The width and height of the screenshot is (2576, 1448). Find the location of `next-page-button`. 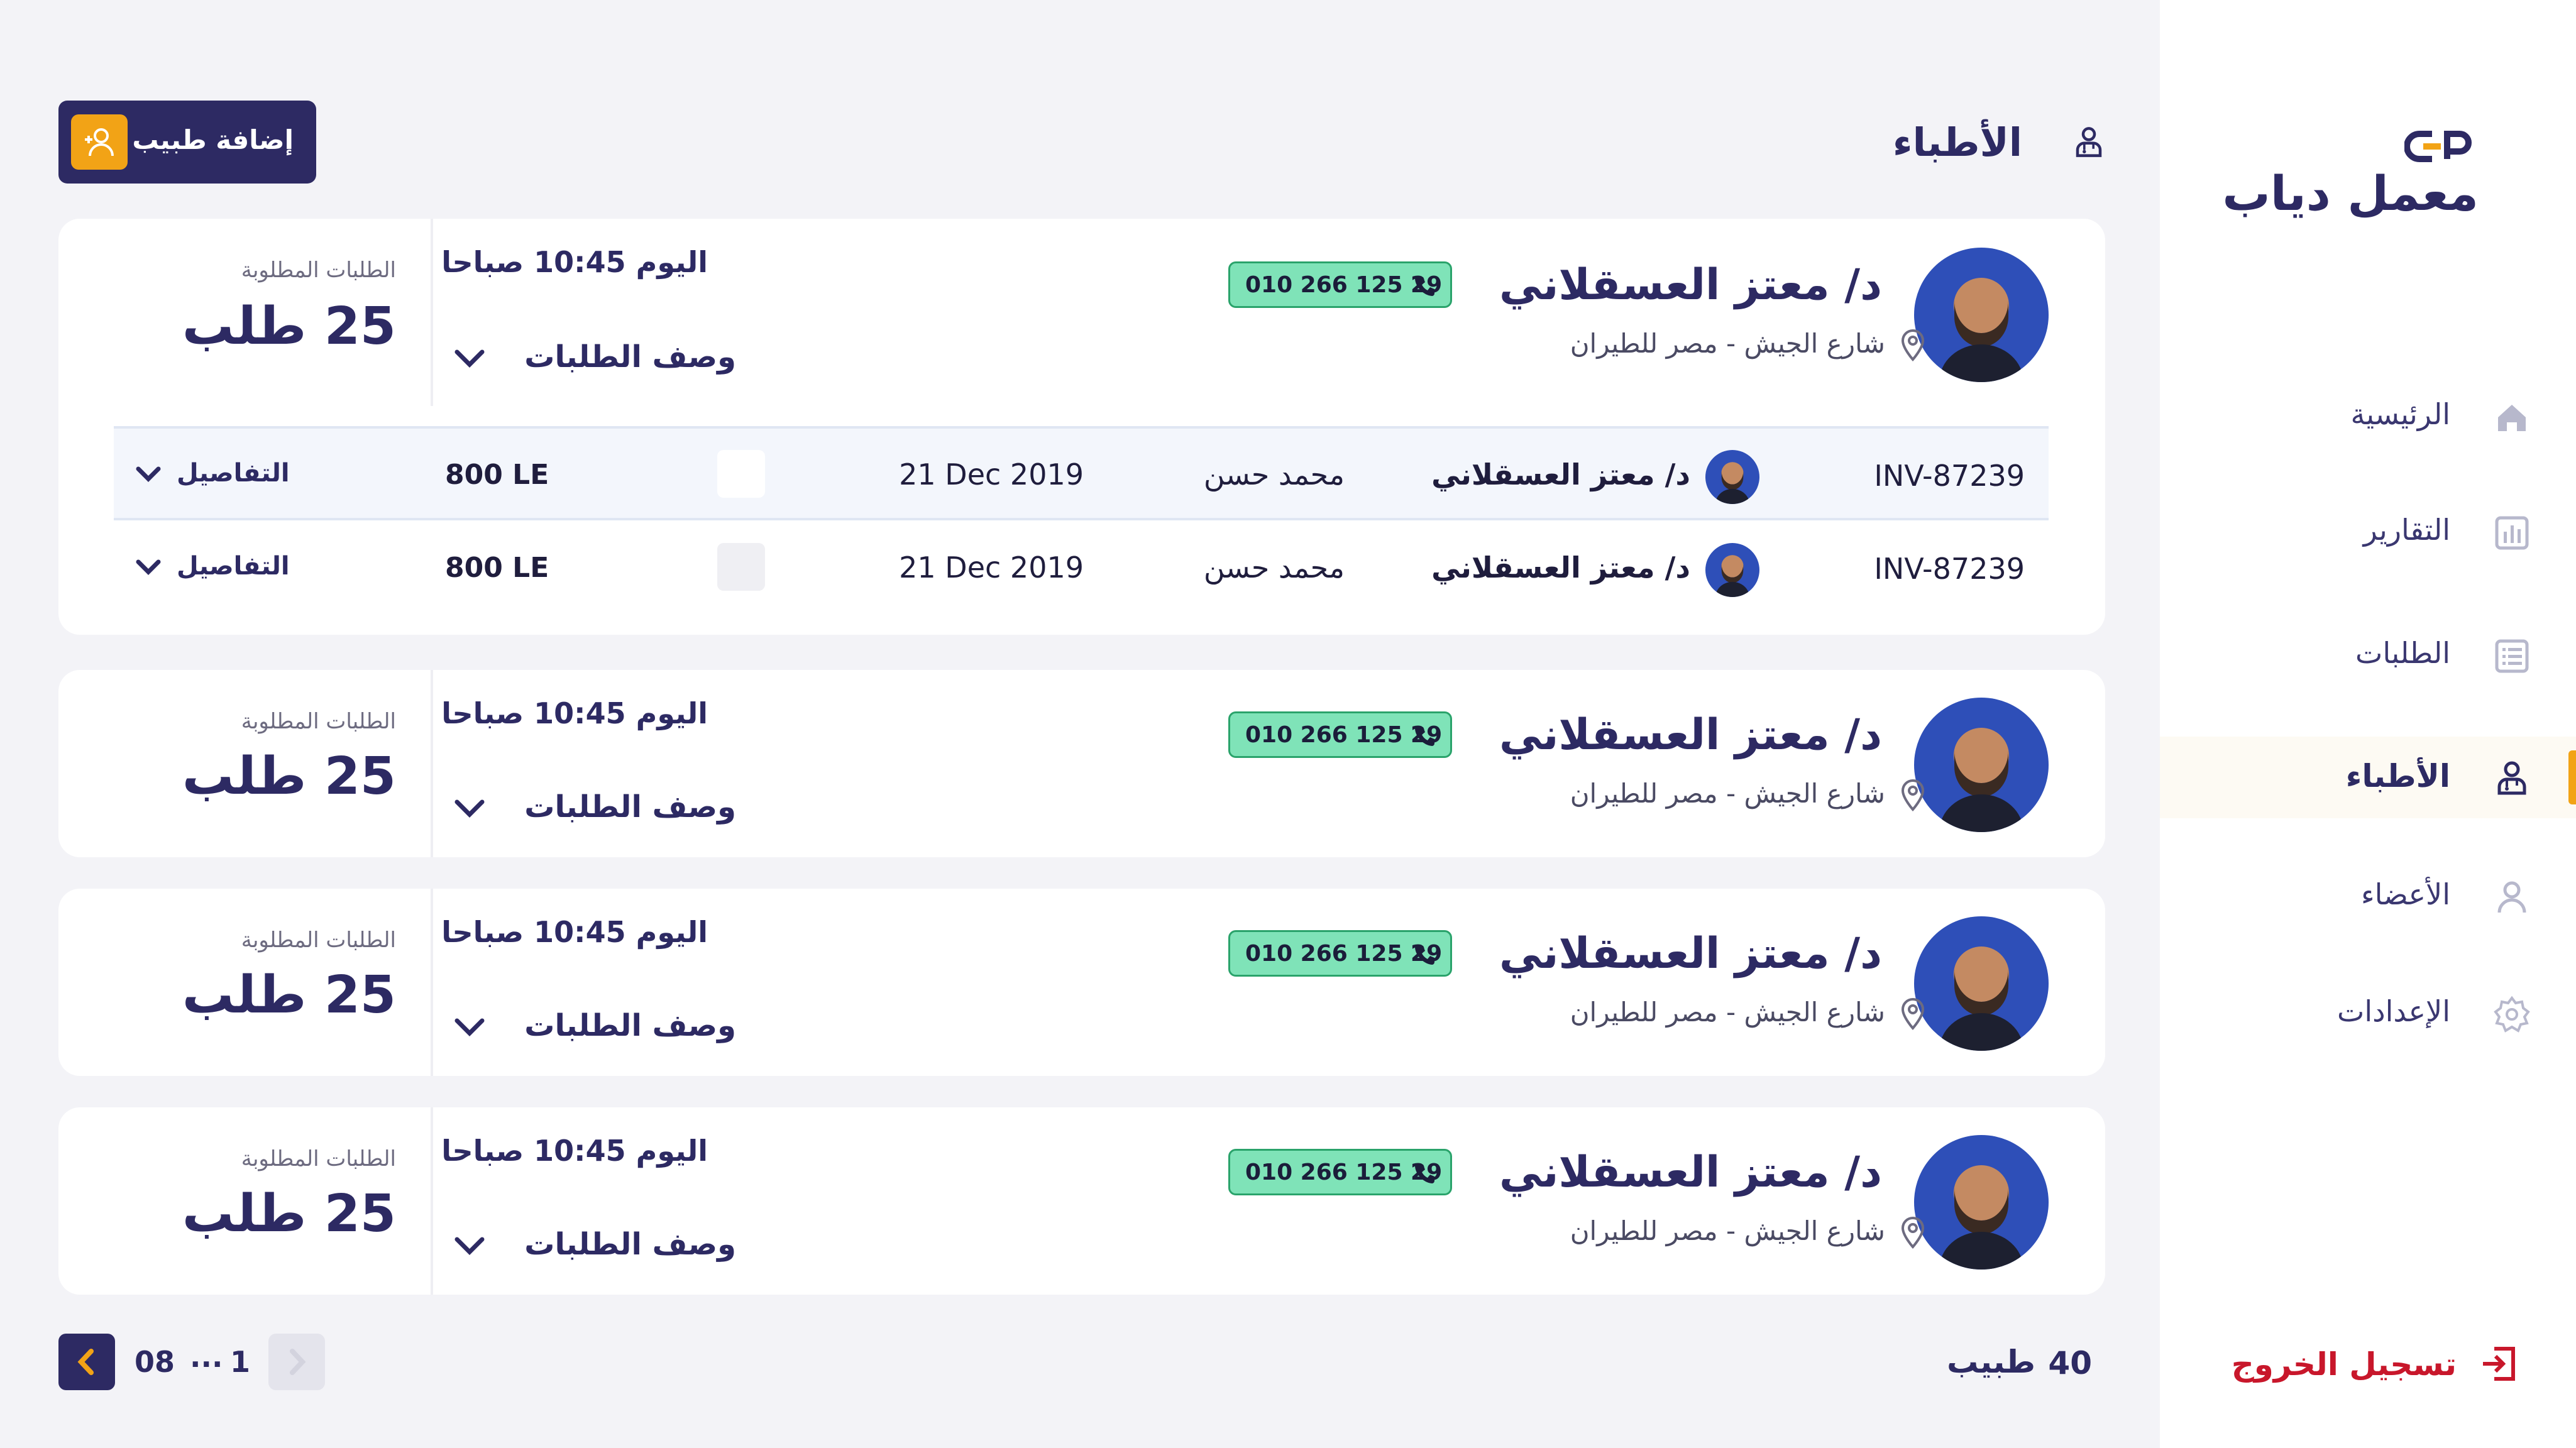

next-page-button is located at coordinates (87, 1362).